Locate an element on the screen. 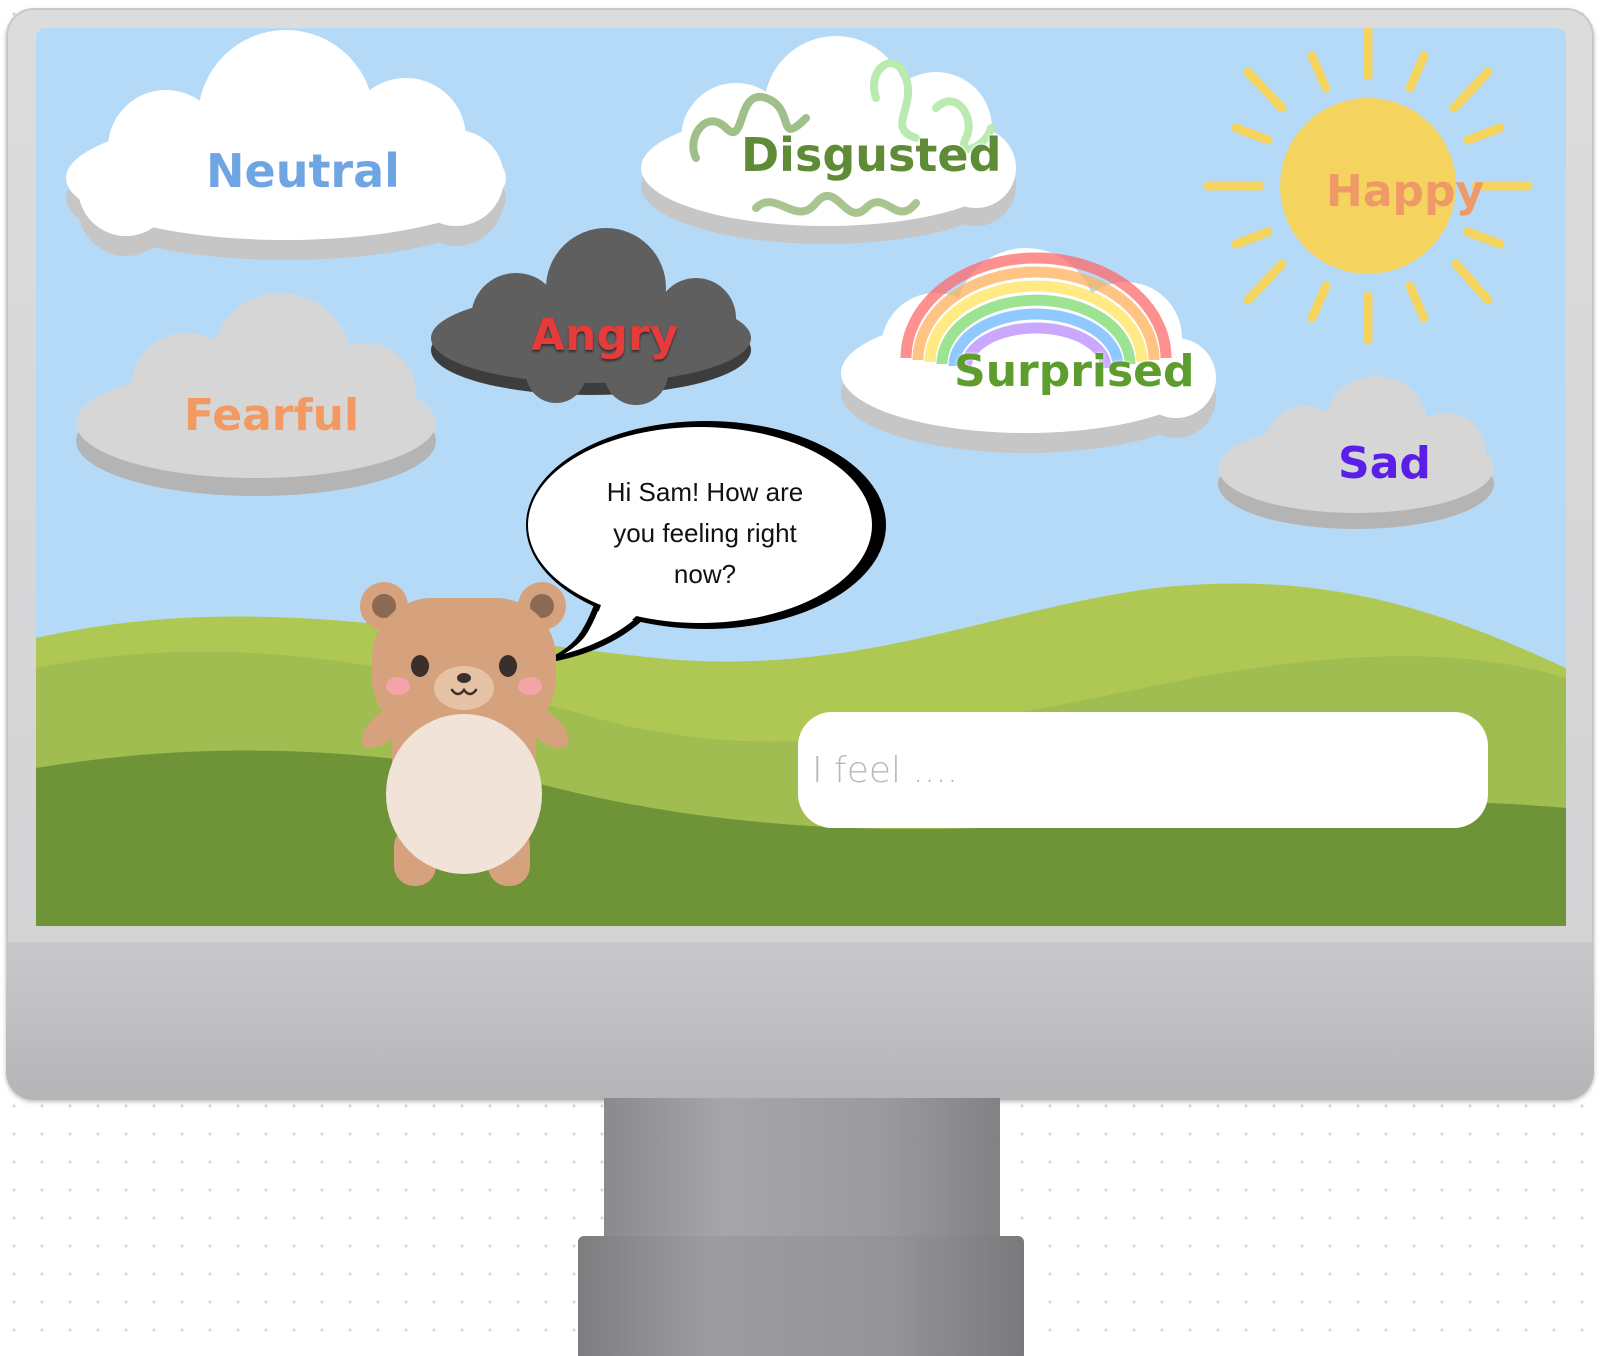  emotion-neutral: Neutral is located at coordinates (303, 171).